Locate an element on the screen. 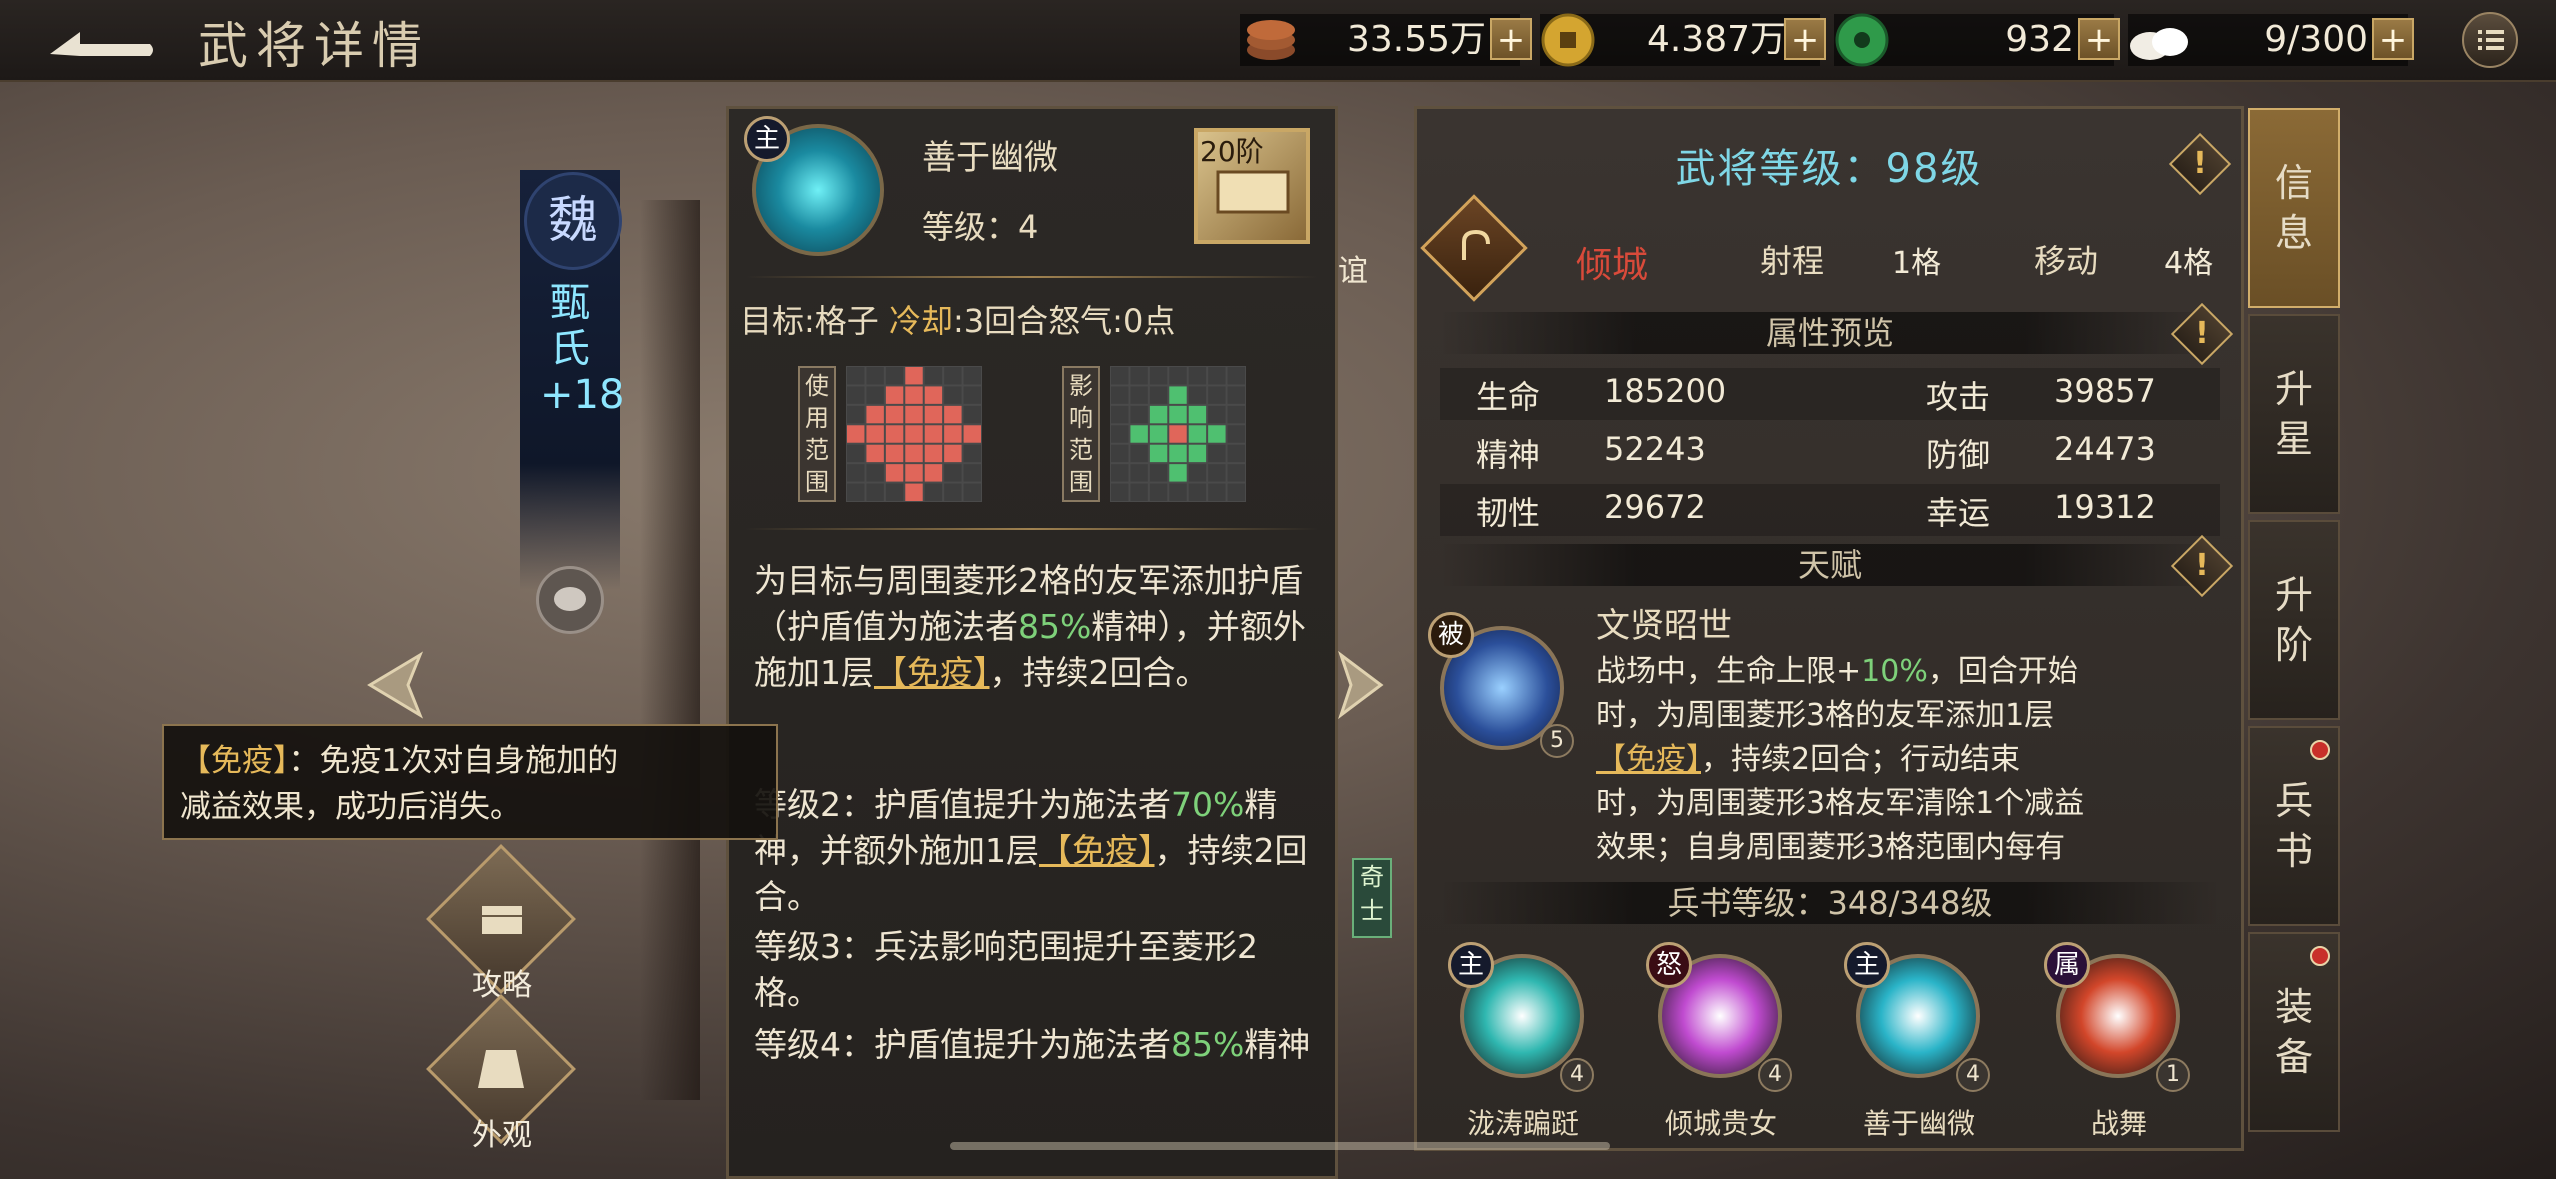 The image size is (2556, 1179). menu-button is located at coordinates (2490, 40).